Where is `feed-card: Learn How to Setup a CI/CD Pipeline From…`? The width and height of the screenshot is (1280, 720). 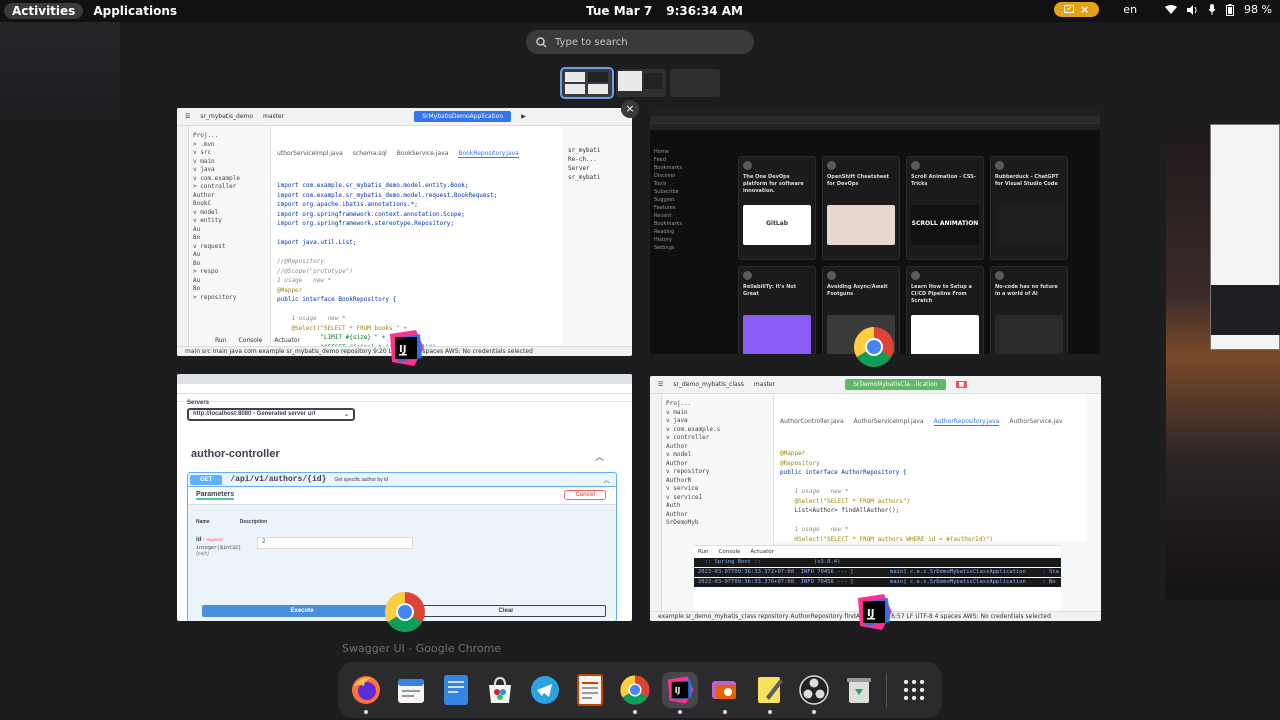
feed-card: Learn How to Setup a CI/CD Pipeline From… is located at coordinates (945, 310).